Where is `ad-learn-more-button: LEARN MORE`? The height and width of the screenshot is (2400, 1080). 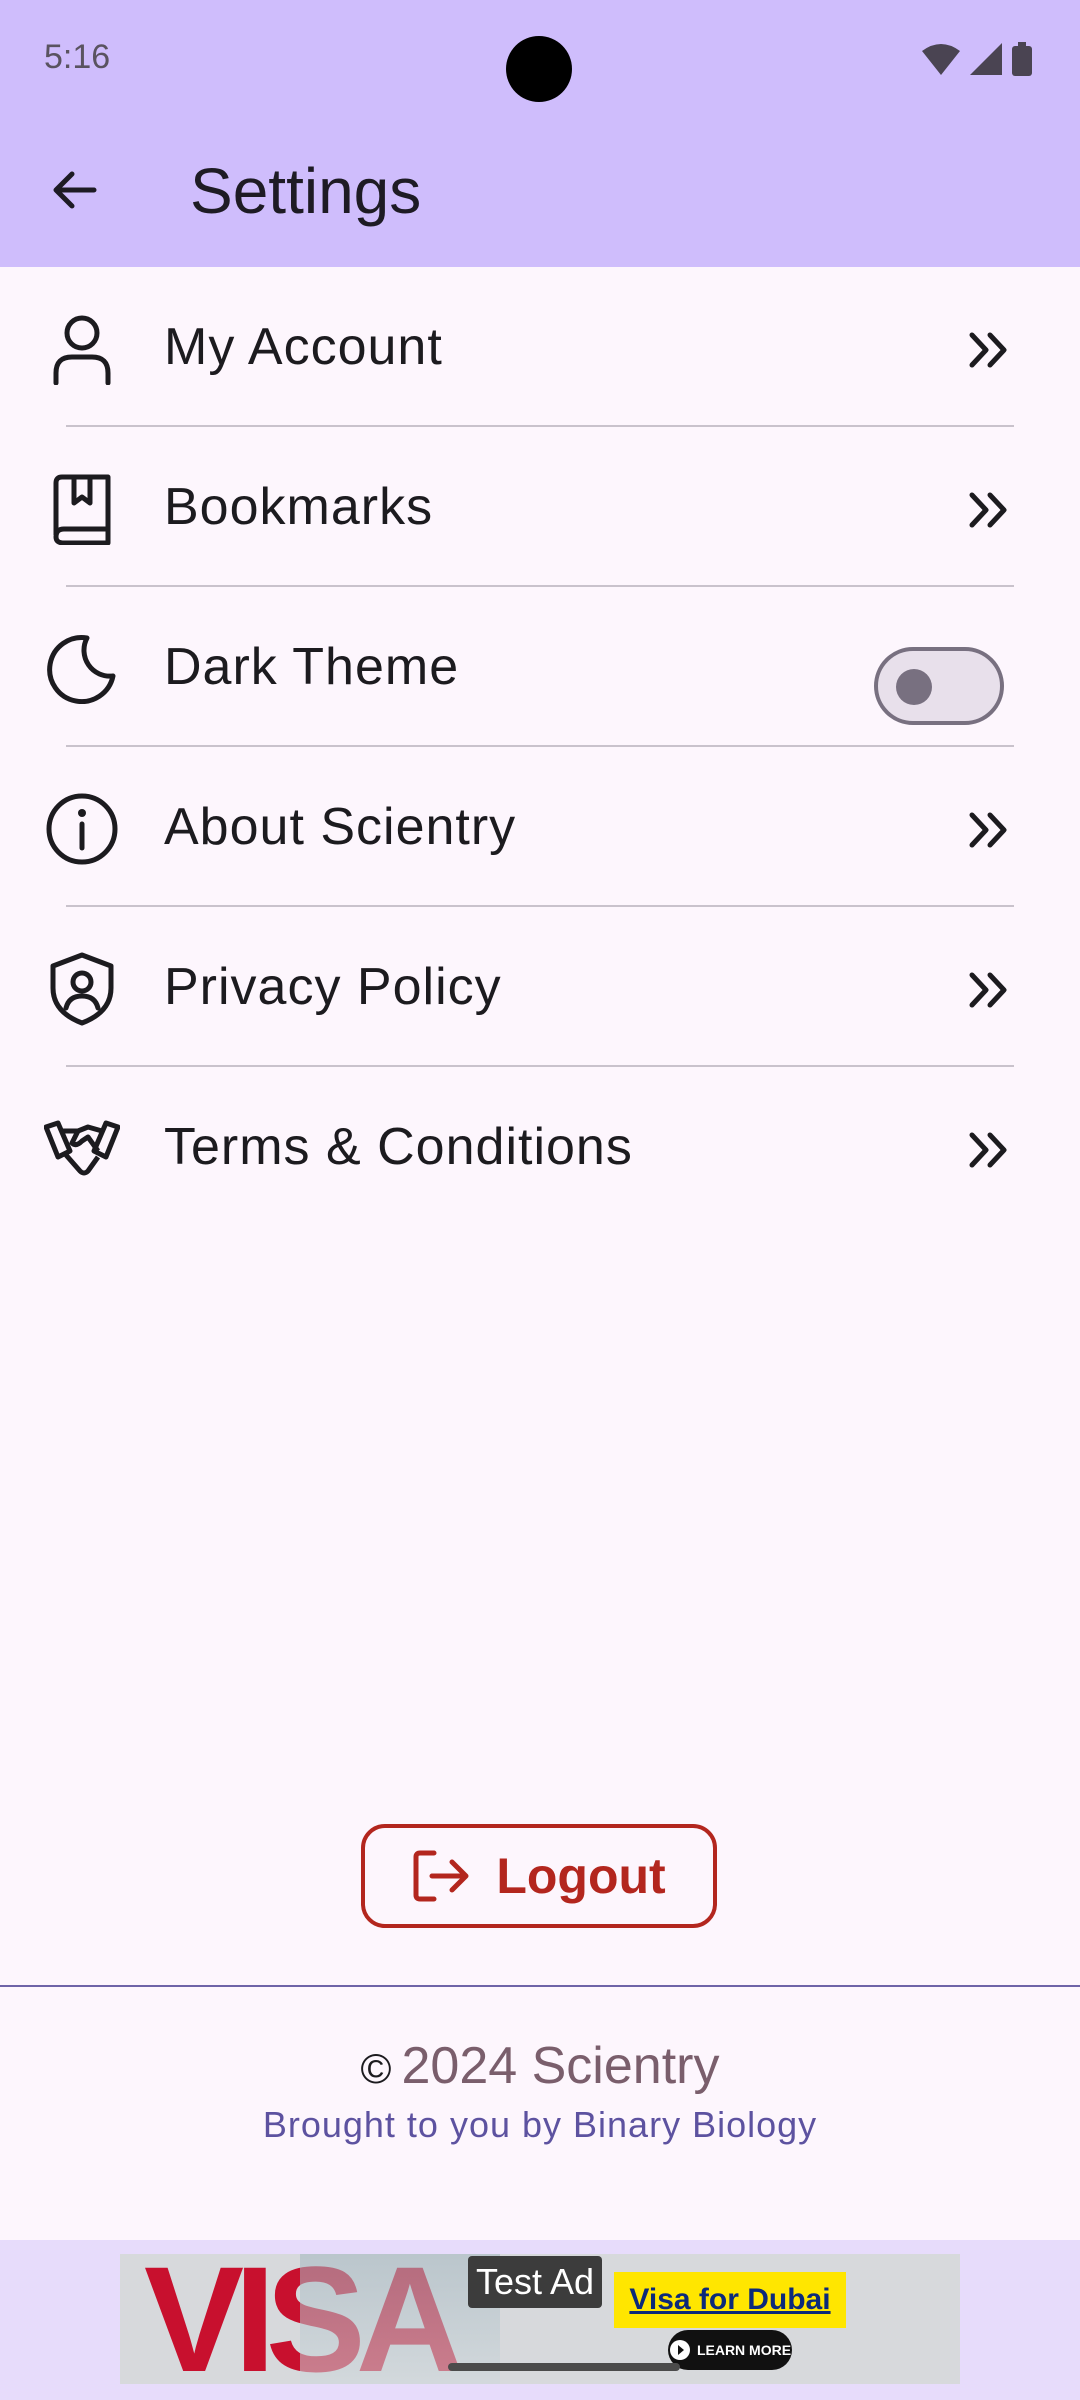
ad-learn-more-button: LEARN MORE is located at coordinates (730, 2350).